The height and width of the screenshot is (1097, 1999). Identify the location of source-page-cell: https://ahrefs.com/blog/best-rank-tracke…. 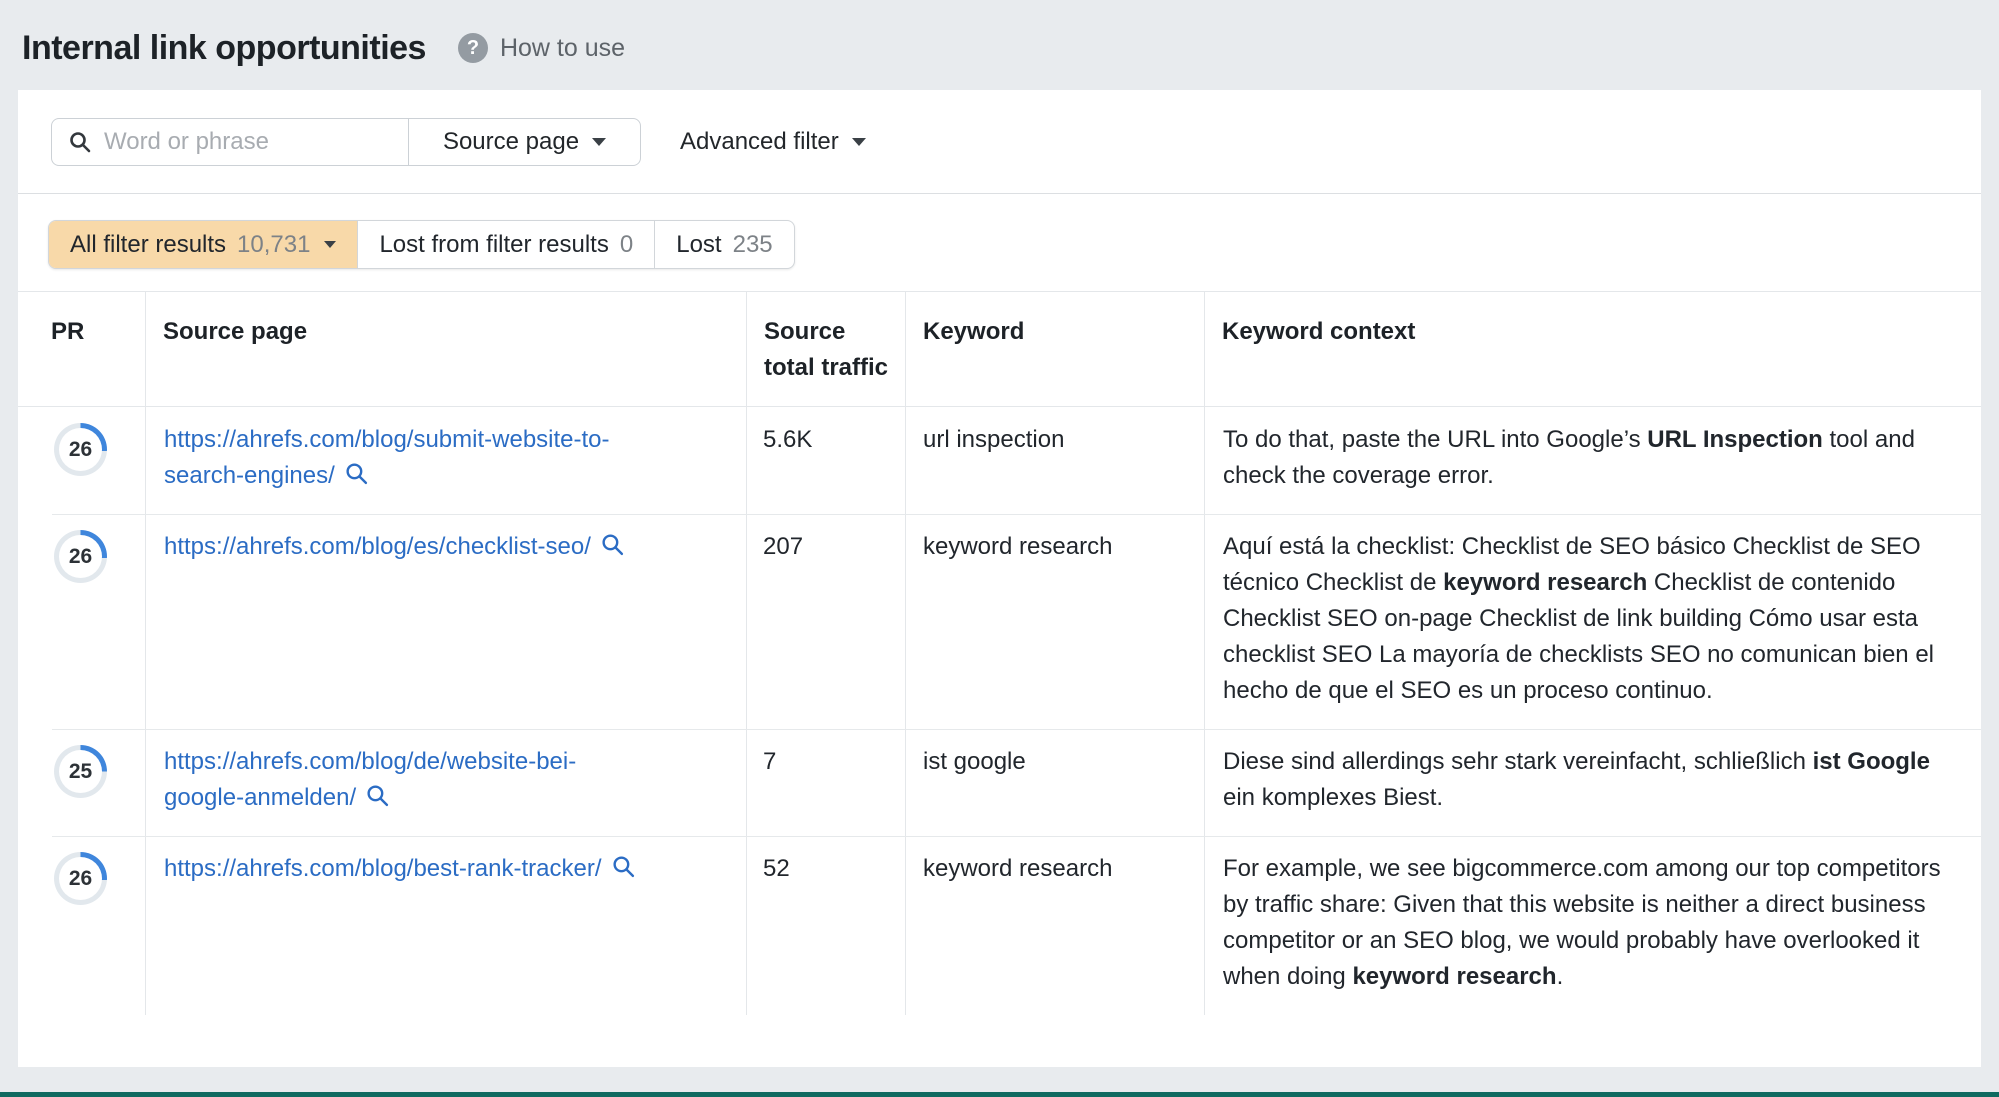
(445, 925).